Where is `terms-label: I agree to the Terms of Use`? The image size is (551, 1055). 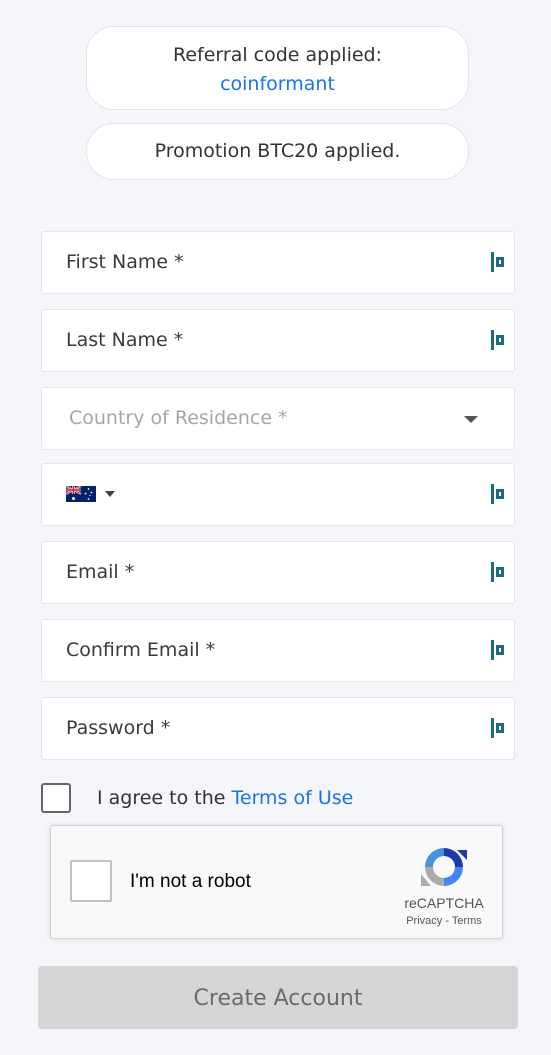
terms-label: I agree to the Terms of Use is located at coordinates (225, 798).